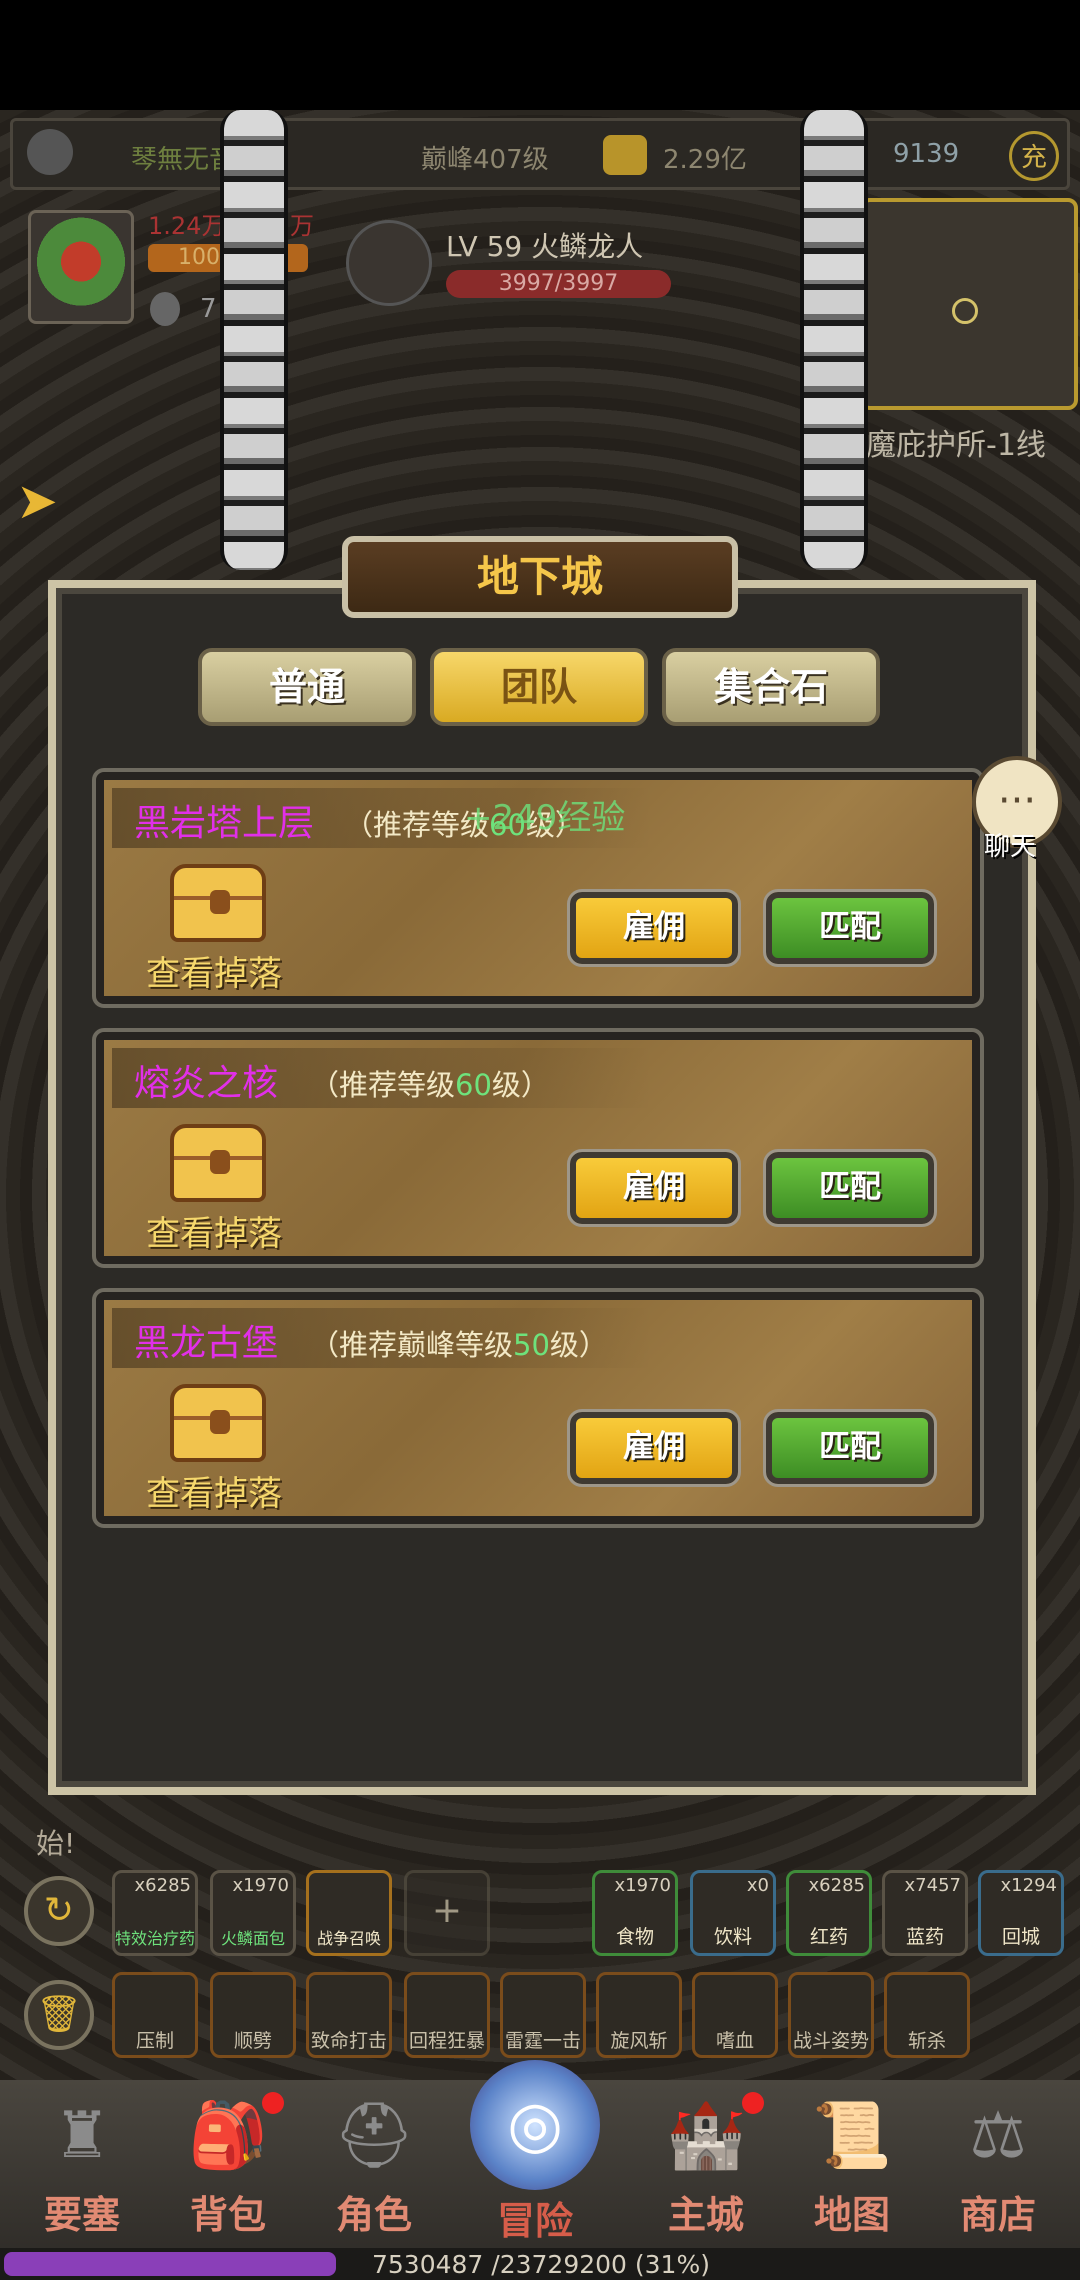 The image size is (1080, 2280). Describe the element at coordinates (254, 340) in the screenshot. I see `left-chain` at that location.